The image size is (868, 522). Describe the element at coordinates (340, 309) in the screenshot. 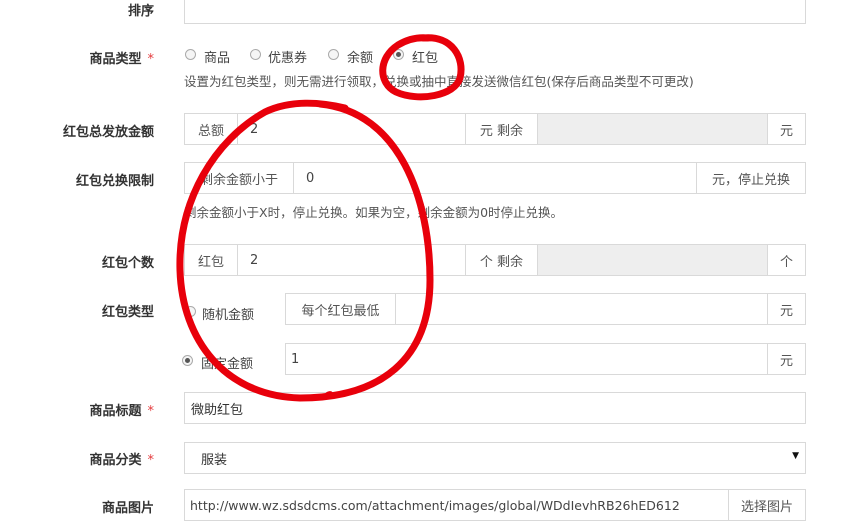

I see `redpacket-random-prefix: 每个红包最低` at that location.